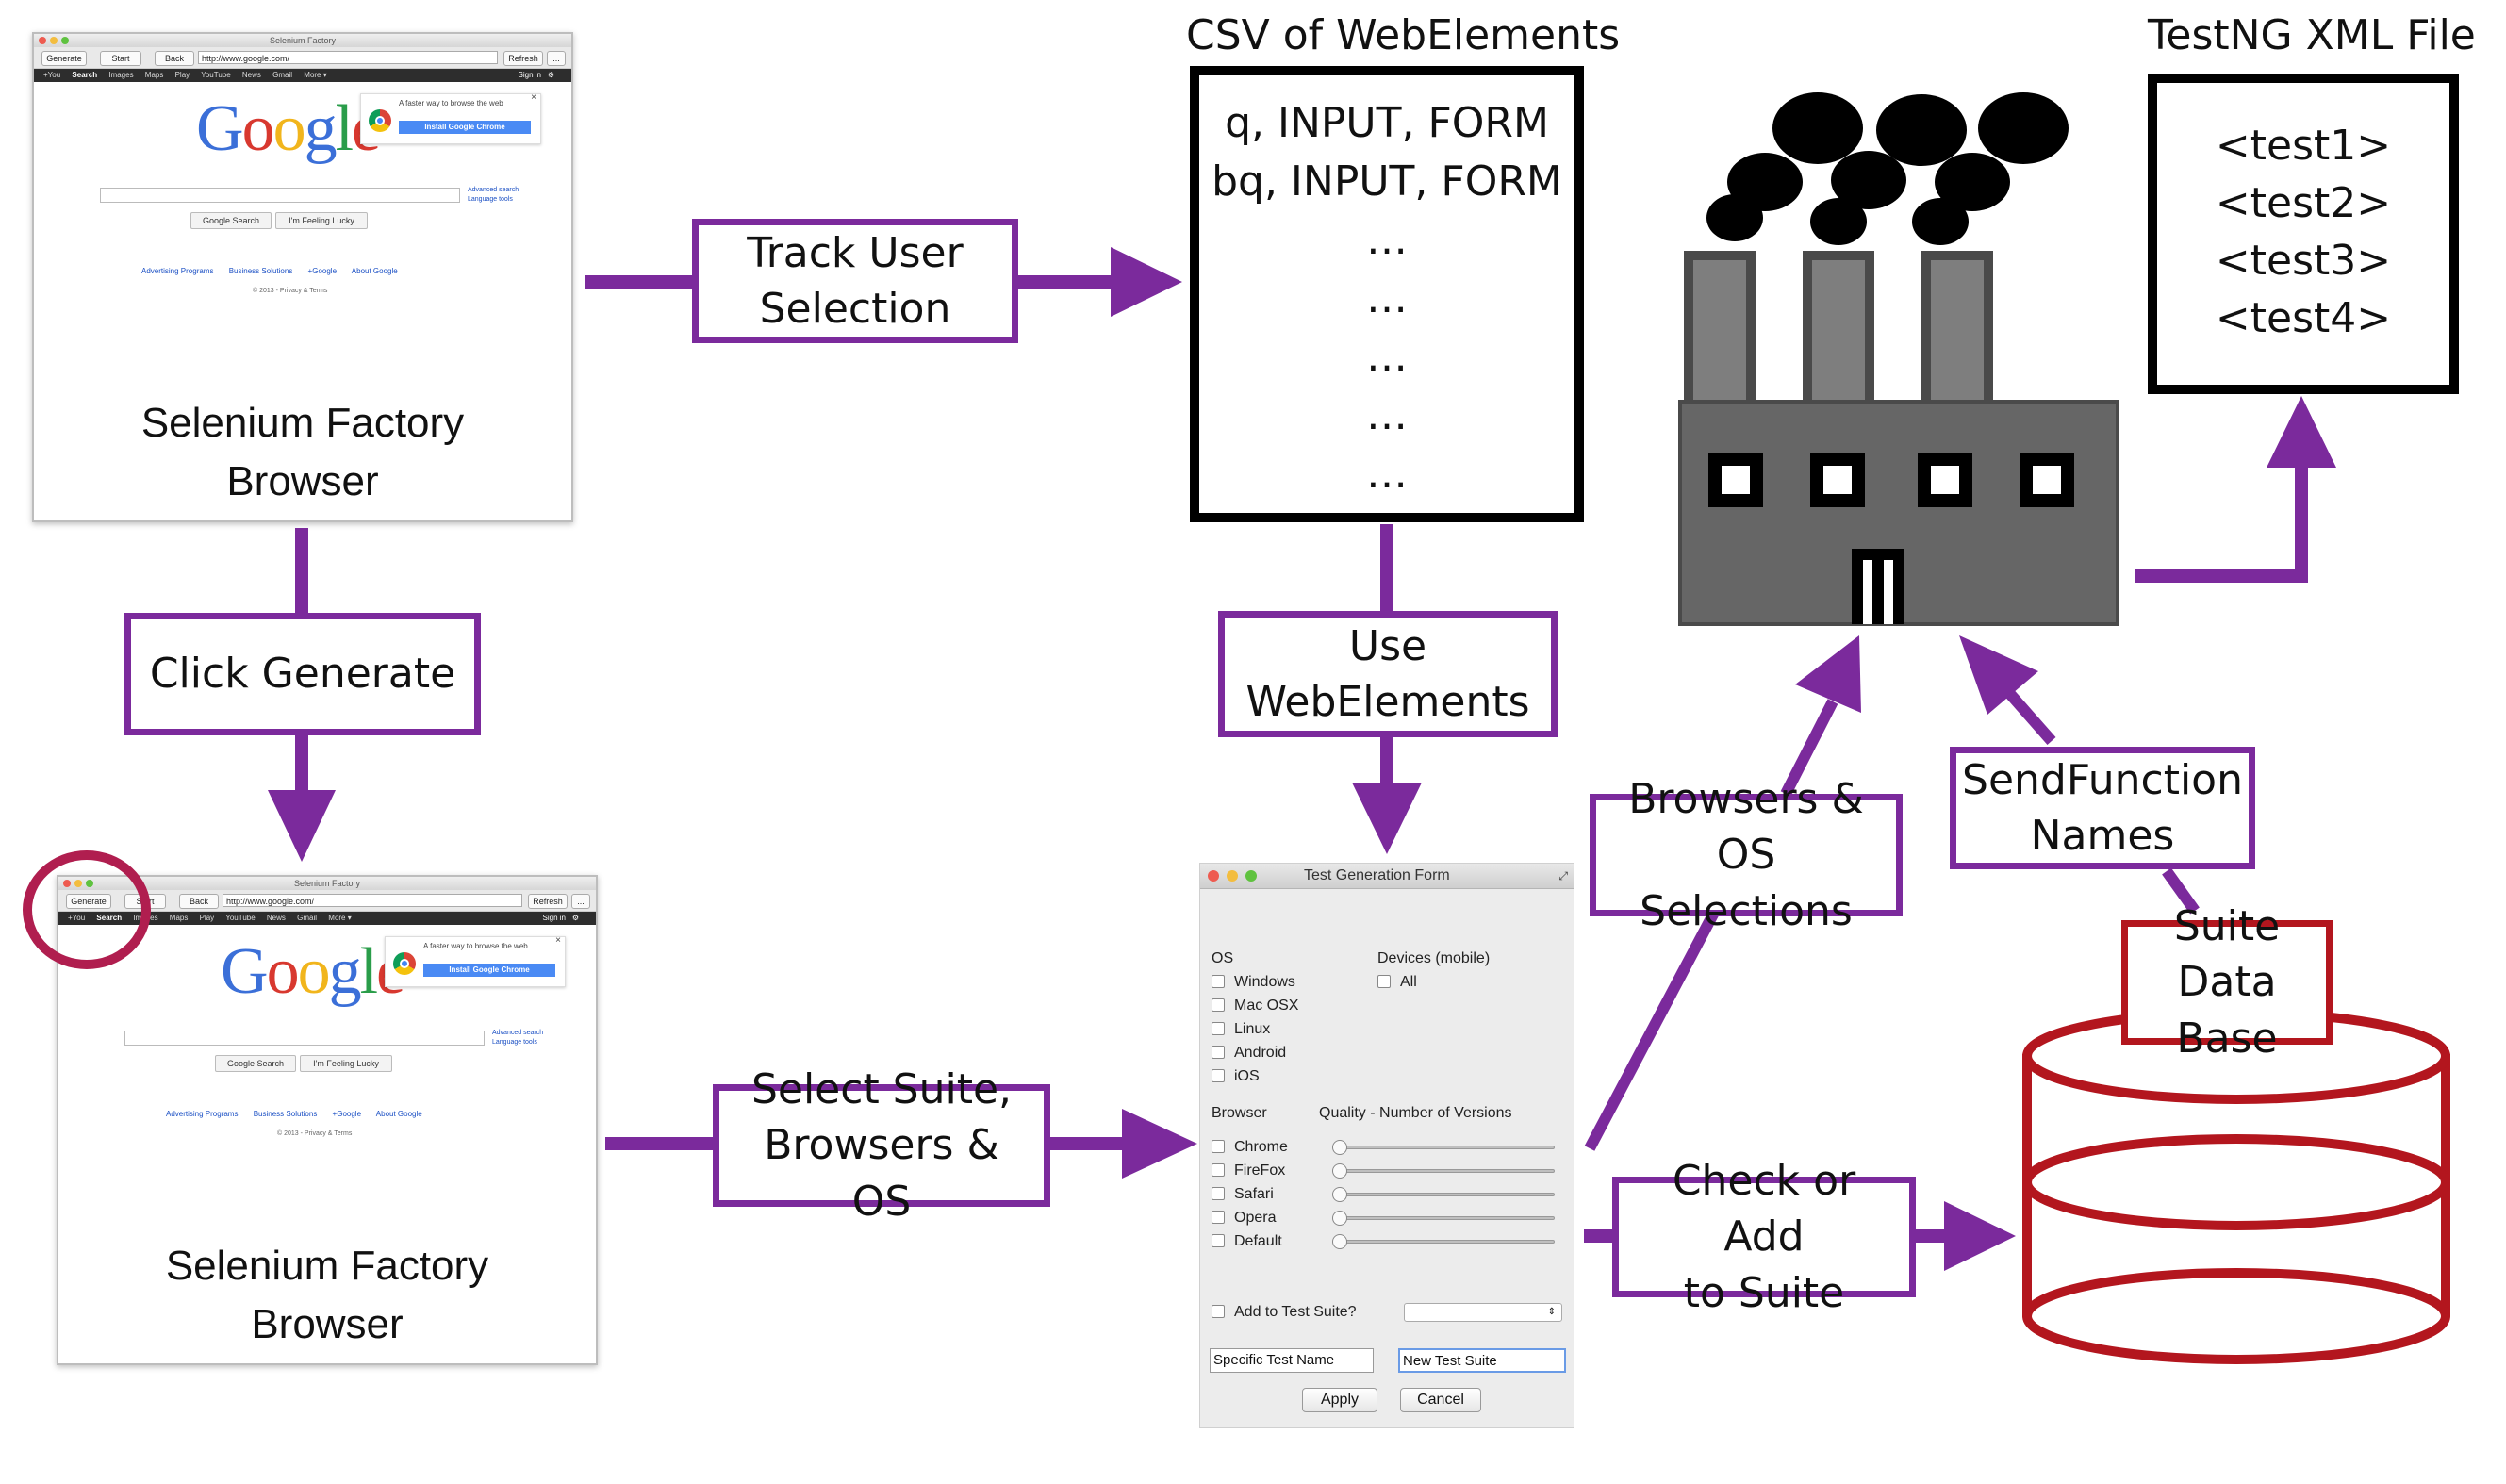 This screenshot has height=1484, width=2506. I want to click on new-test-suite-field: New Test Suite, so click(1482, 1360).